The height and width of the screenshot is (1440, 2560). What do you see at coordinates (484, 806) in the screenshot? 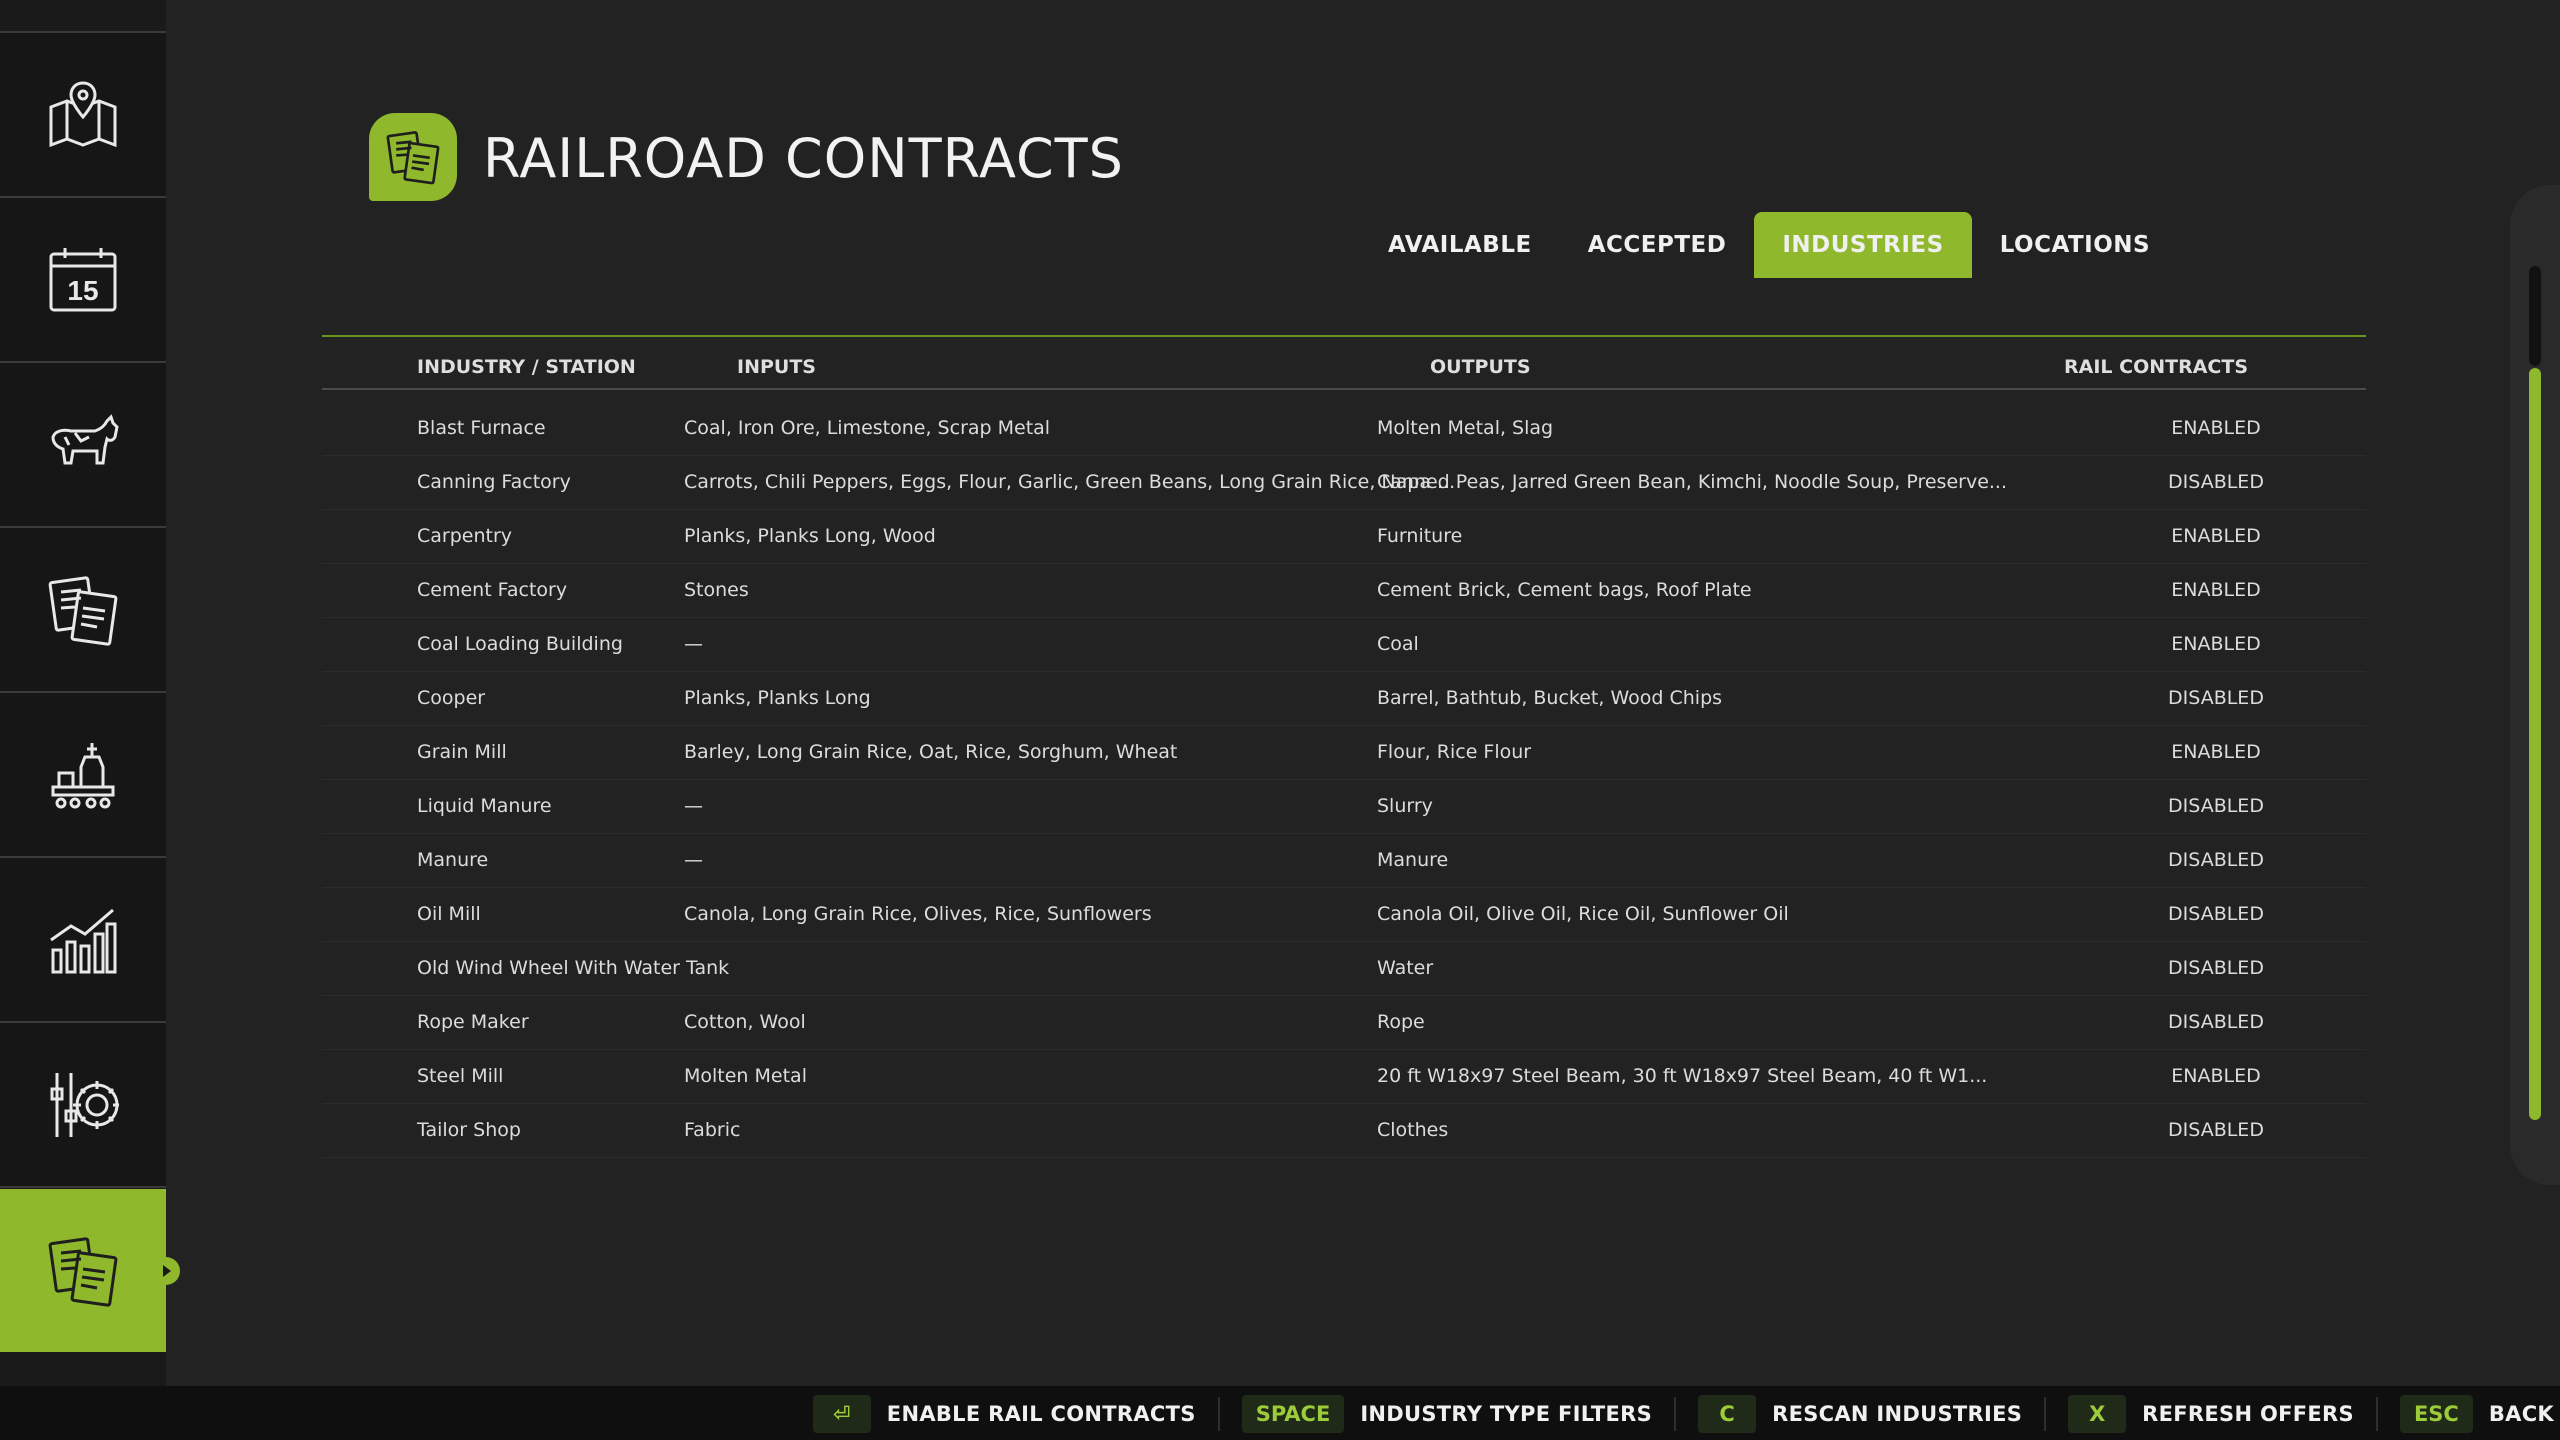
I see `industry-name: Liquid Manure` at bounding box center [484, 806].